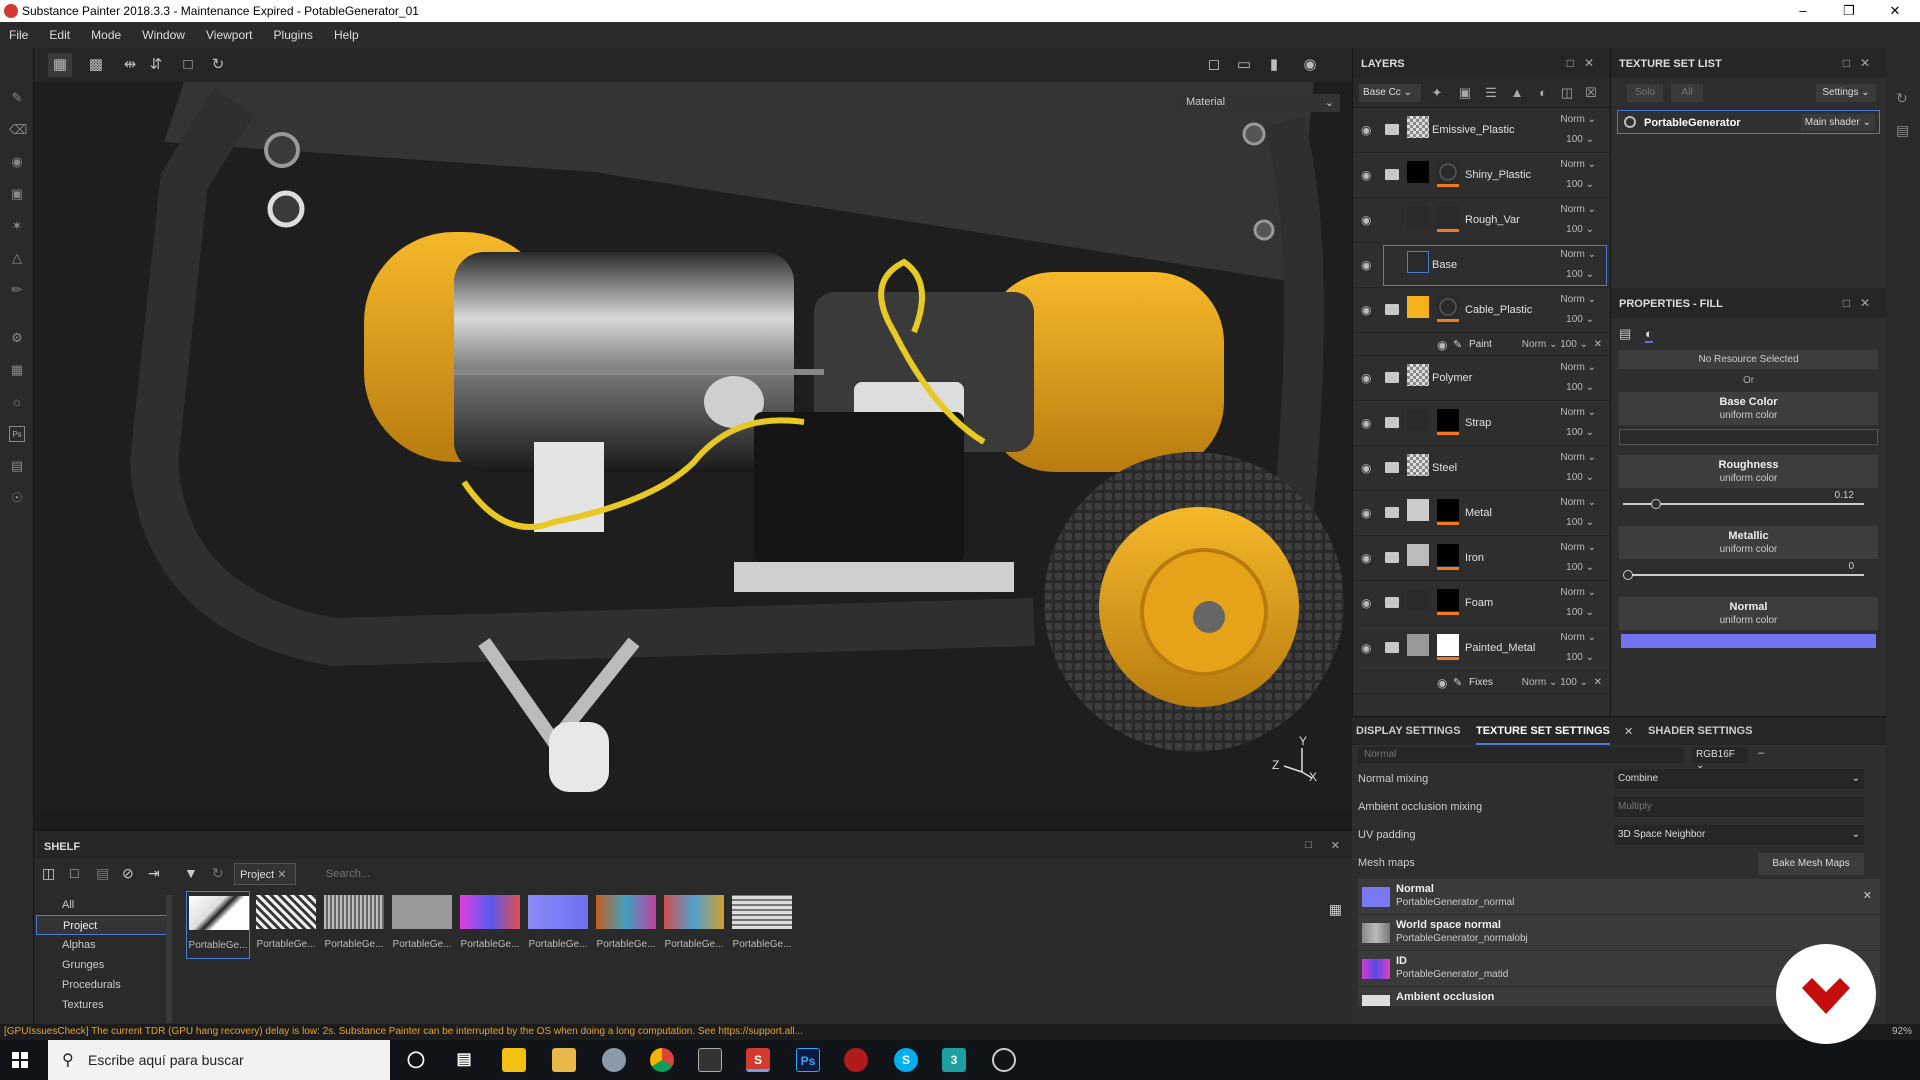 The image size is (1920, 1080). What do you see at coordinates (17, 194) in the screenshot?
I see `polygon-fill-icon: ▣` at bounding box center [17, 194].